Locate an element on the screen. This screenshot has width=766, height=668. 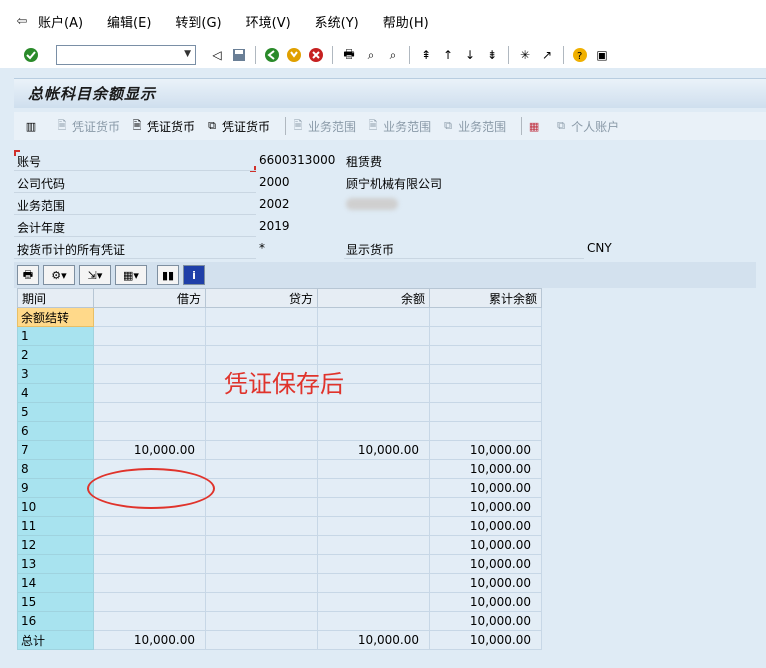
table-row: 2 is located at coordinates (279, 355).